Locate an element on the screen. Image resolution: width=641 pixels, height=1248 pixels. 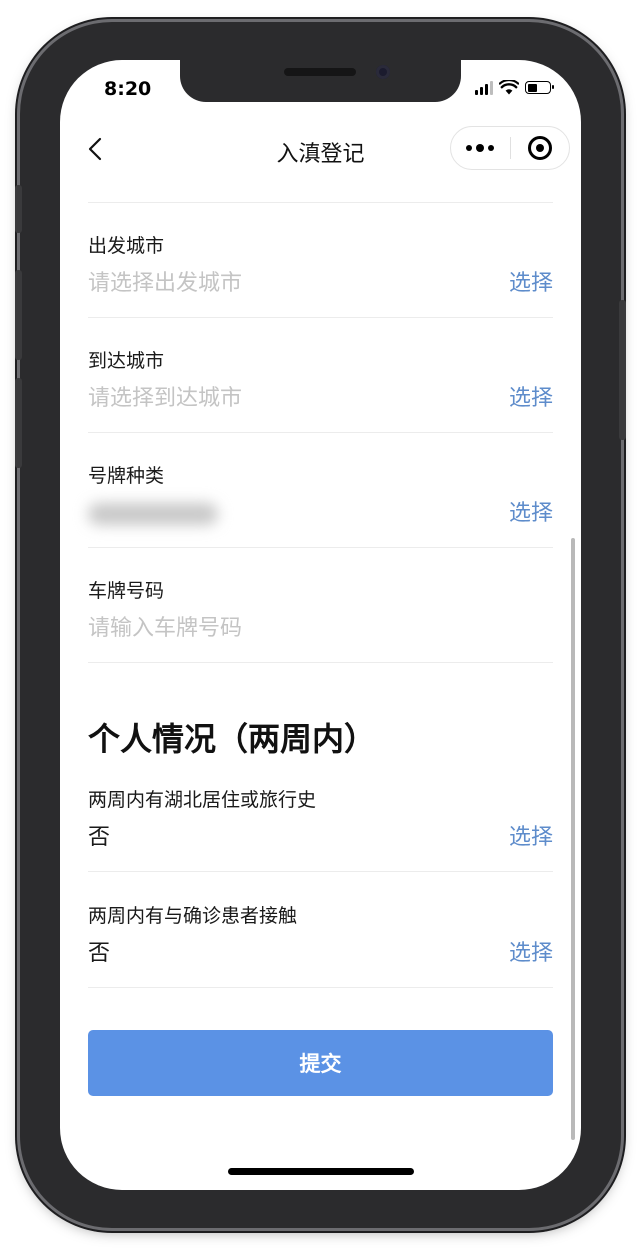
plate-number-row: 车牌号码 请输入车牌号码 is located at coordinates (320, 605).